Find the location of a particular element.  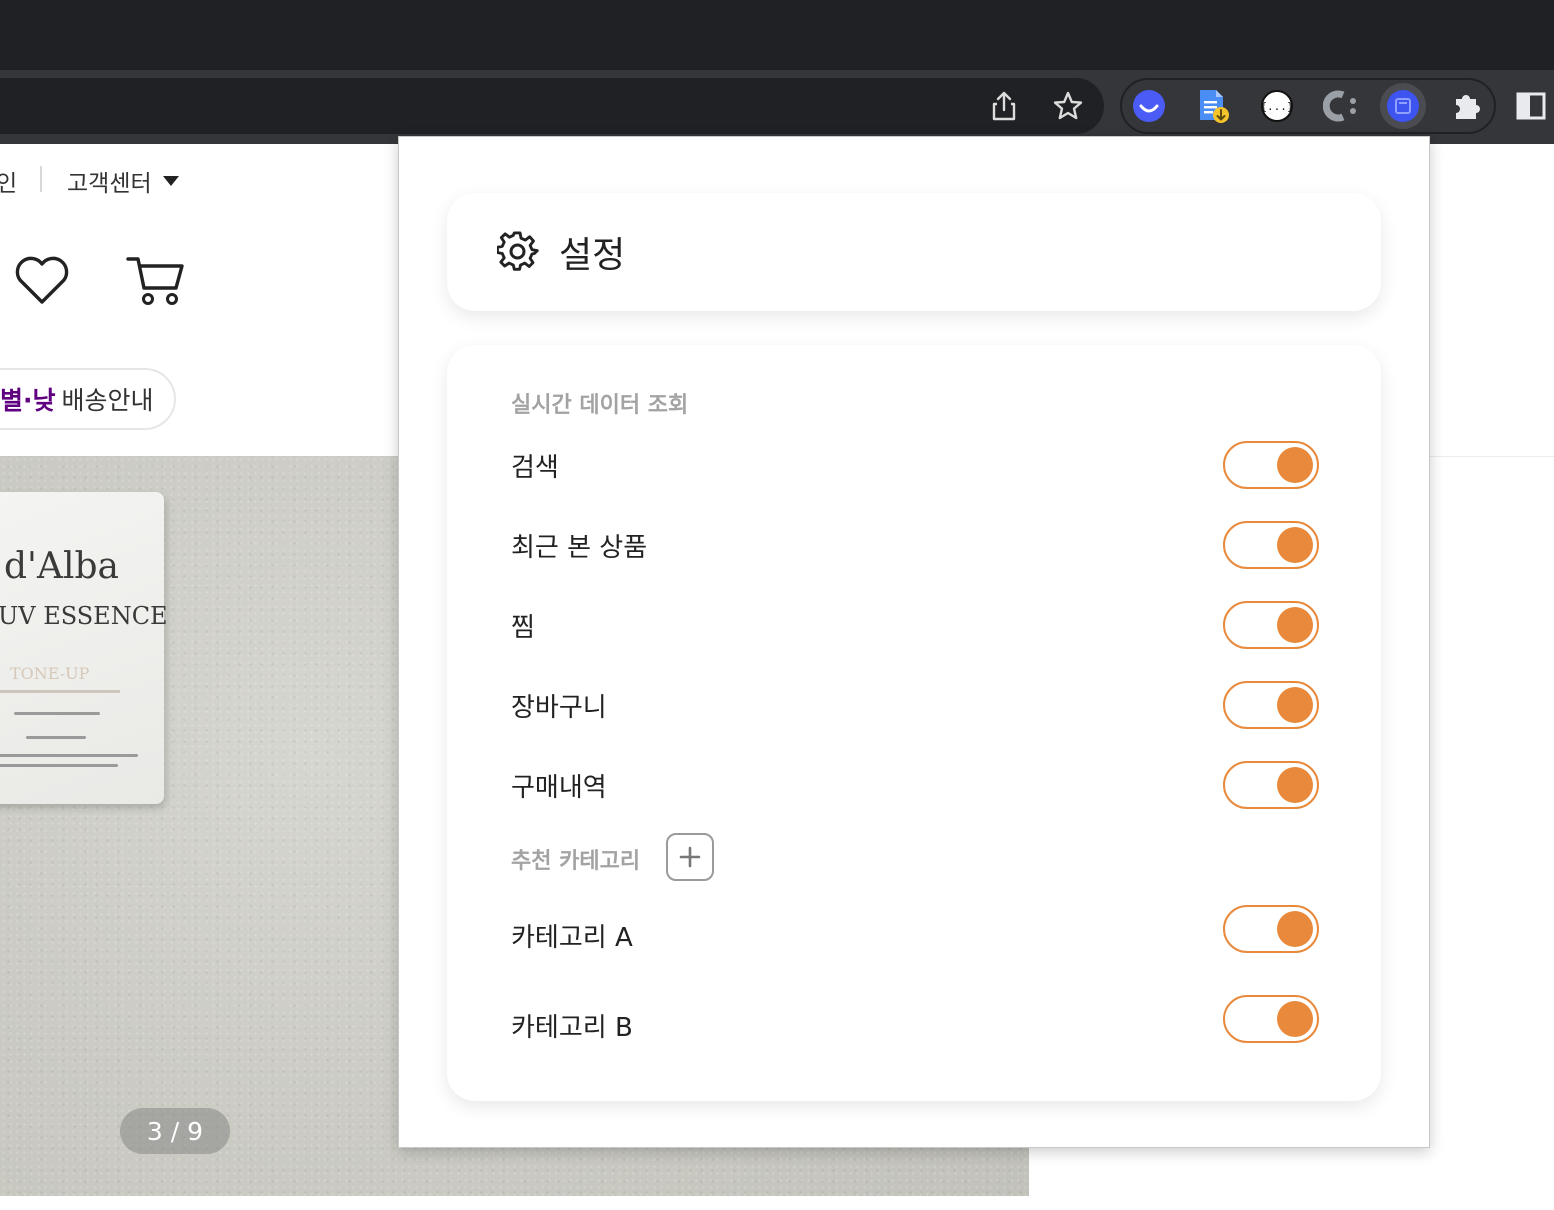

toggle-cart is located at coordinates (1271, 705).